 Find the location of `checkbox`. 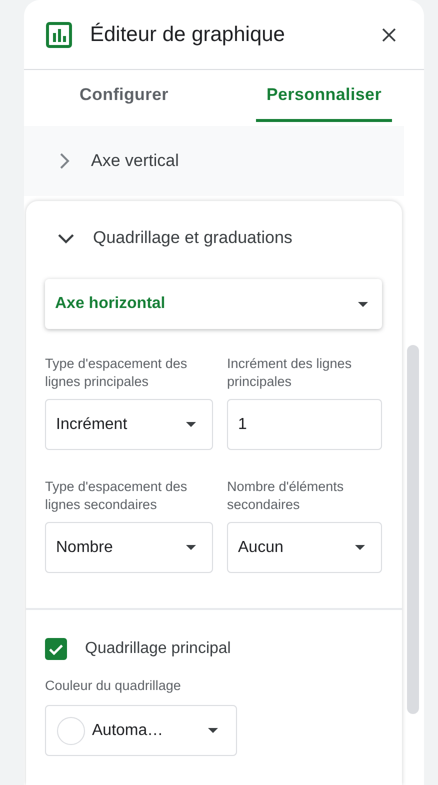

checkbox is located at coordinates (56, 649).